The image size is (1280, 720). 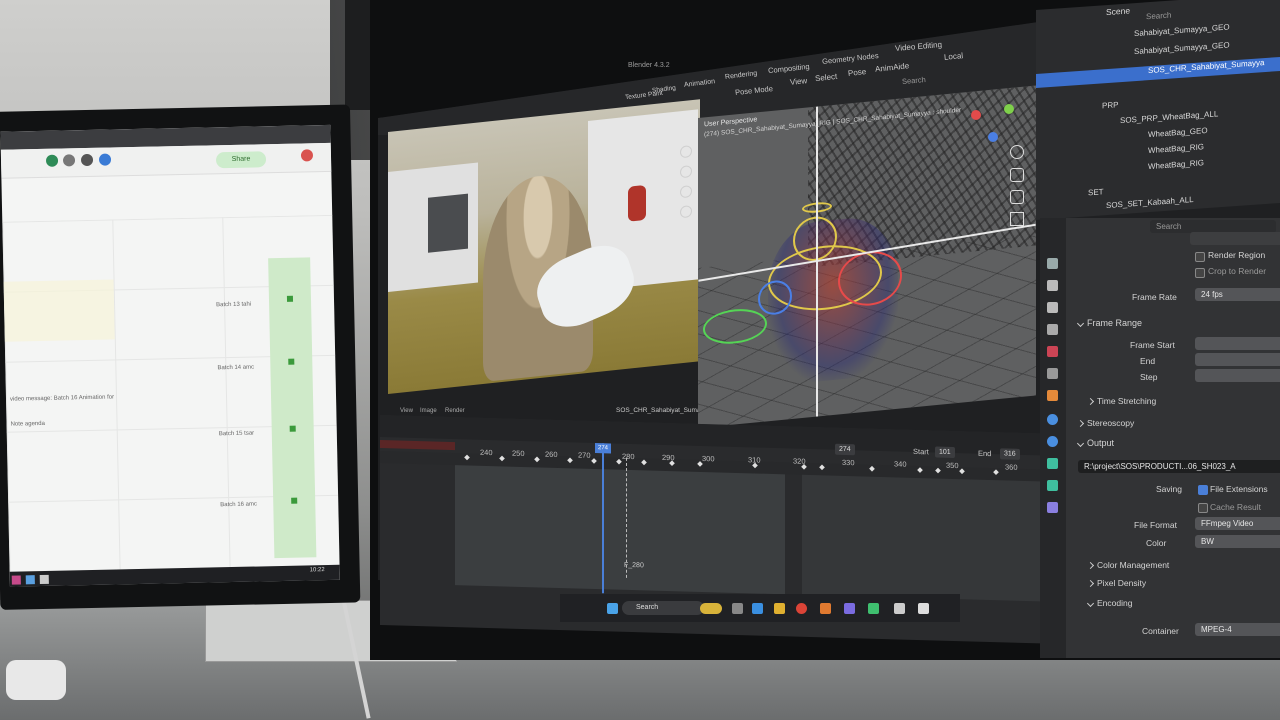 I want to click on file-extensions-checkbox, so click(x=1203, y=490).